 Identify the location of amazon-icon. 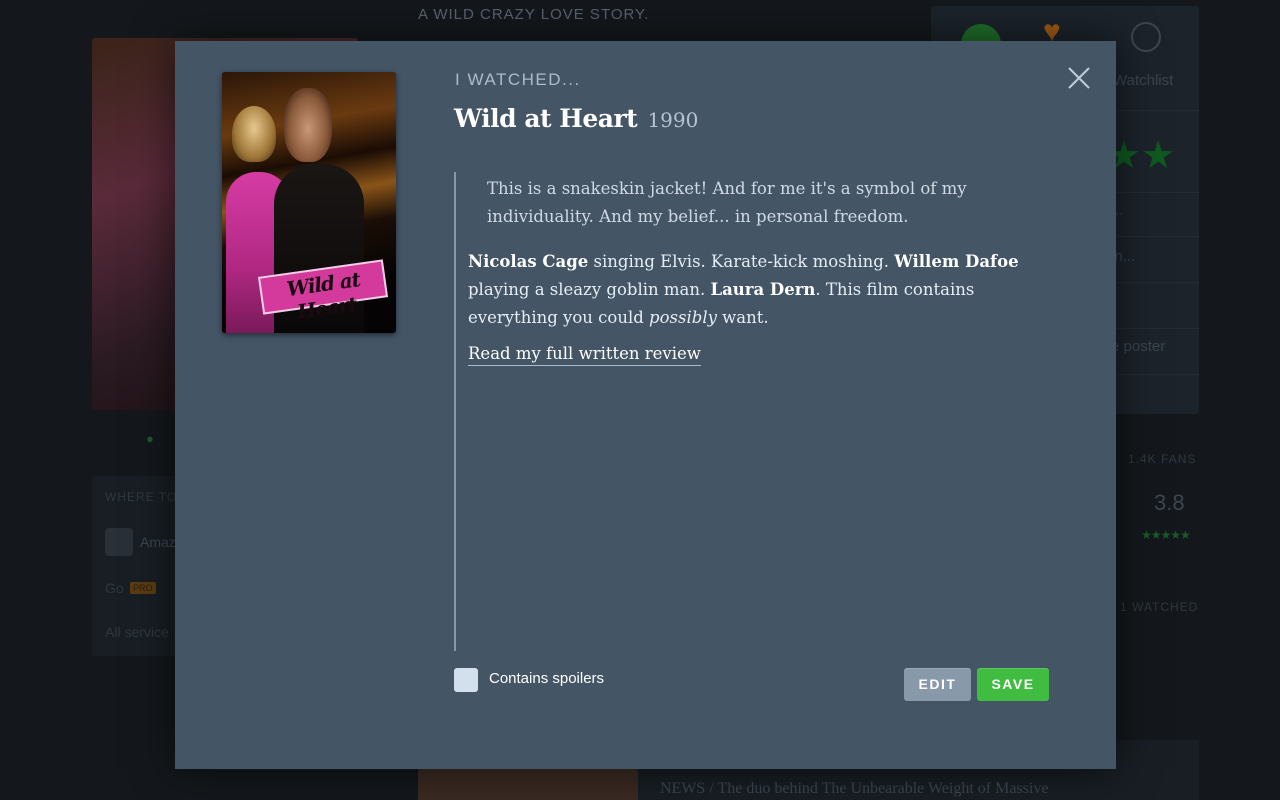
(119, 542).